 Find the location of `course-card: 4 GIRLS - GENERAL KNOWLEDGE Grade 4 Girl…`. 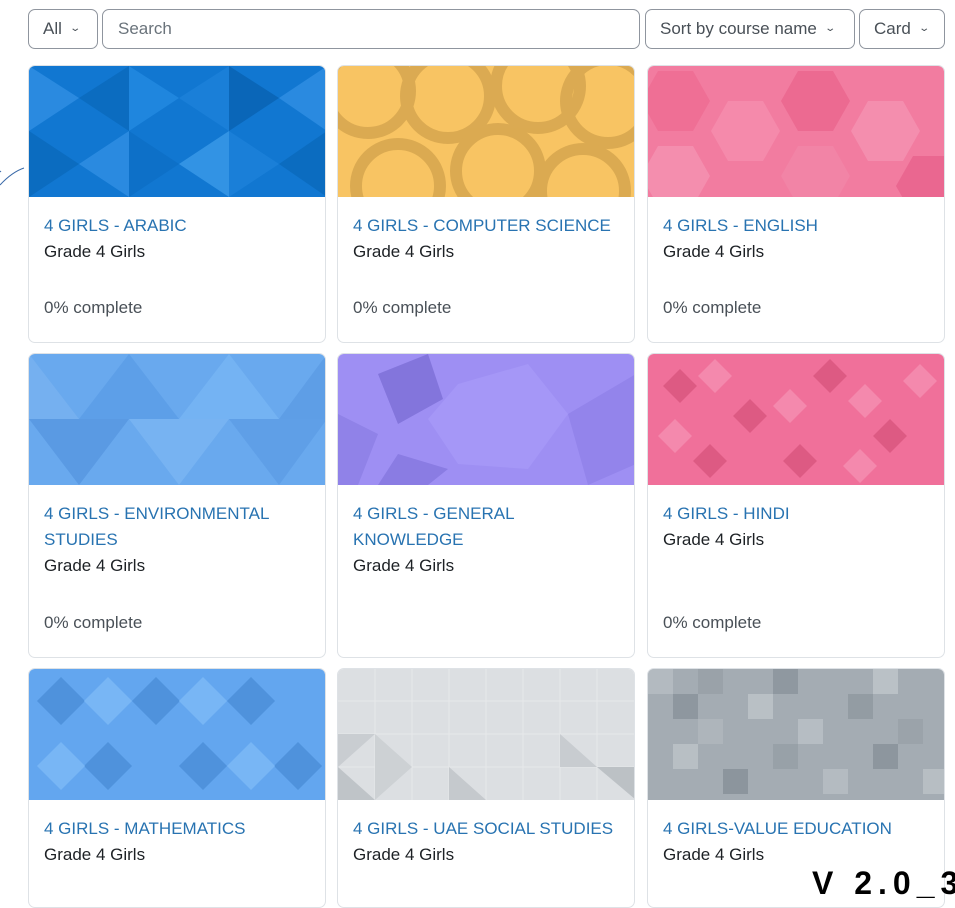

course-card: 4 GIRLS - GENERAL KNOWLEDGE Grade 4 Girl… is located at coordinates (486, 505).